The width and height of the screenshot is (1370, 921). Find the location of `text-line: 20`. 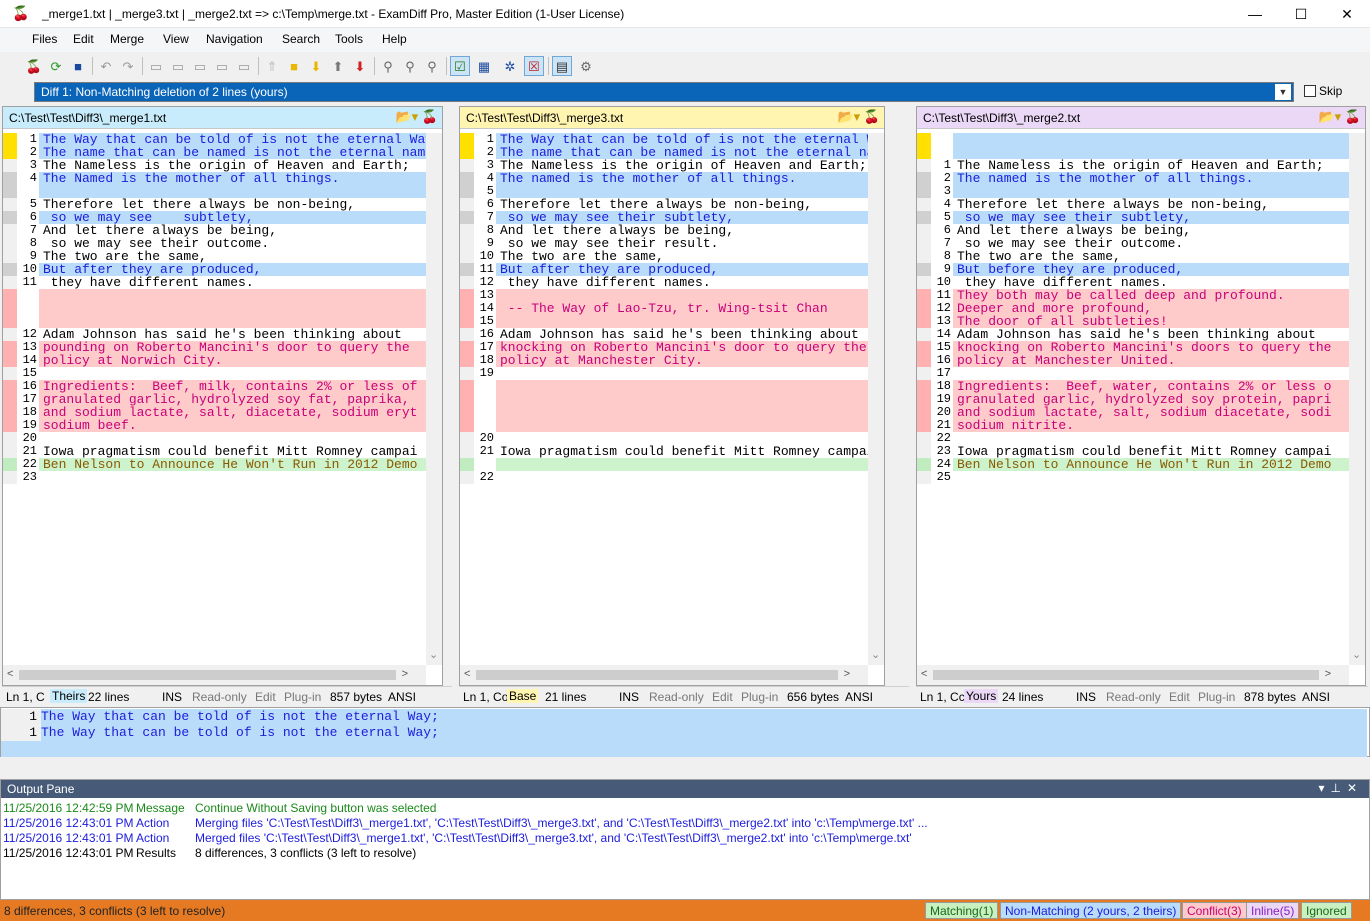

text-line: 20 is located at coordinates (214, 438).